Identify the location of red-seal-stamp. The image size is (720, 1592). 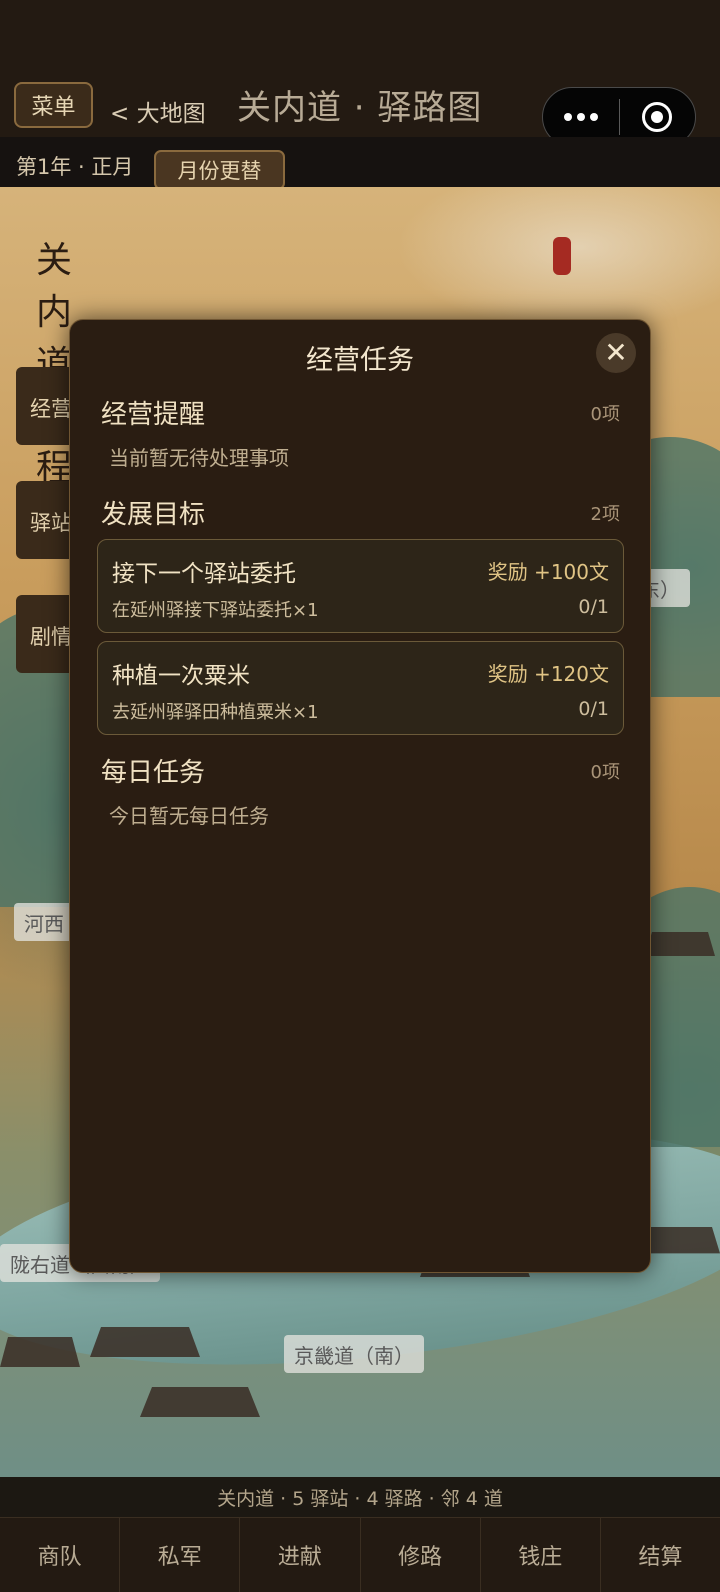
(562, 256).